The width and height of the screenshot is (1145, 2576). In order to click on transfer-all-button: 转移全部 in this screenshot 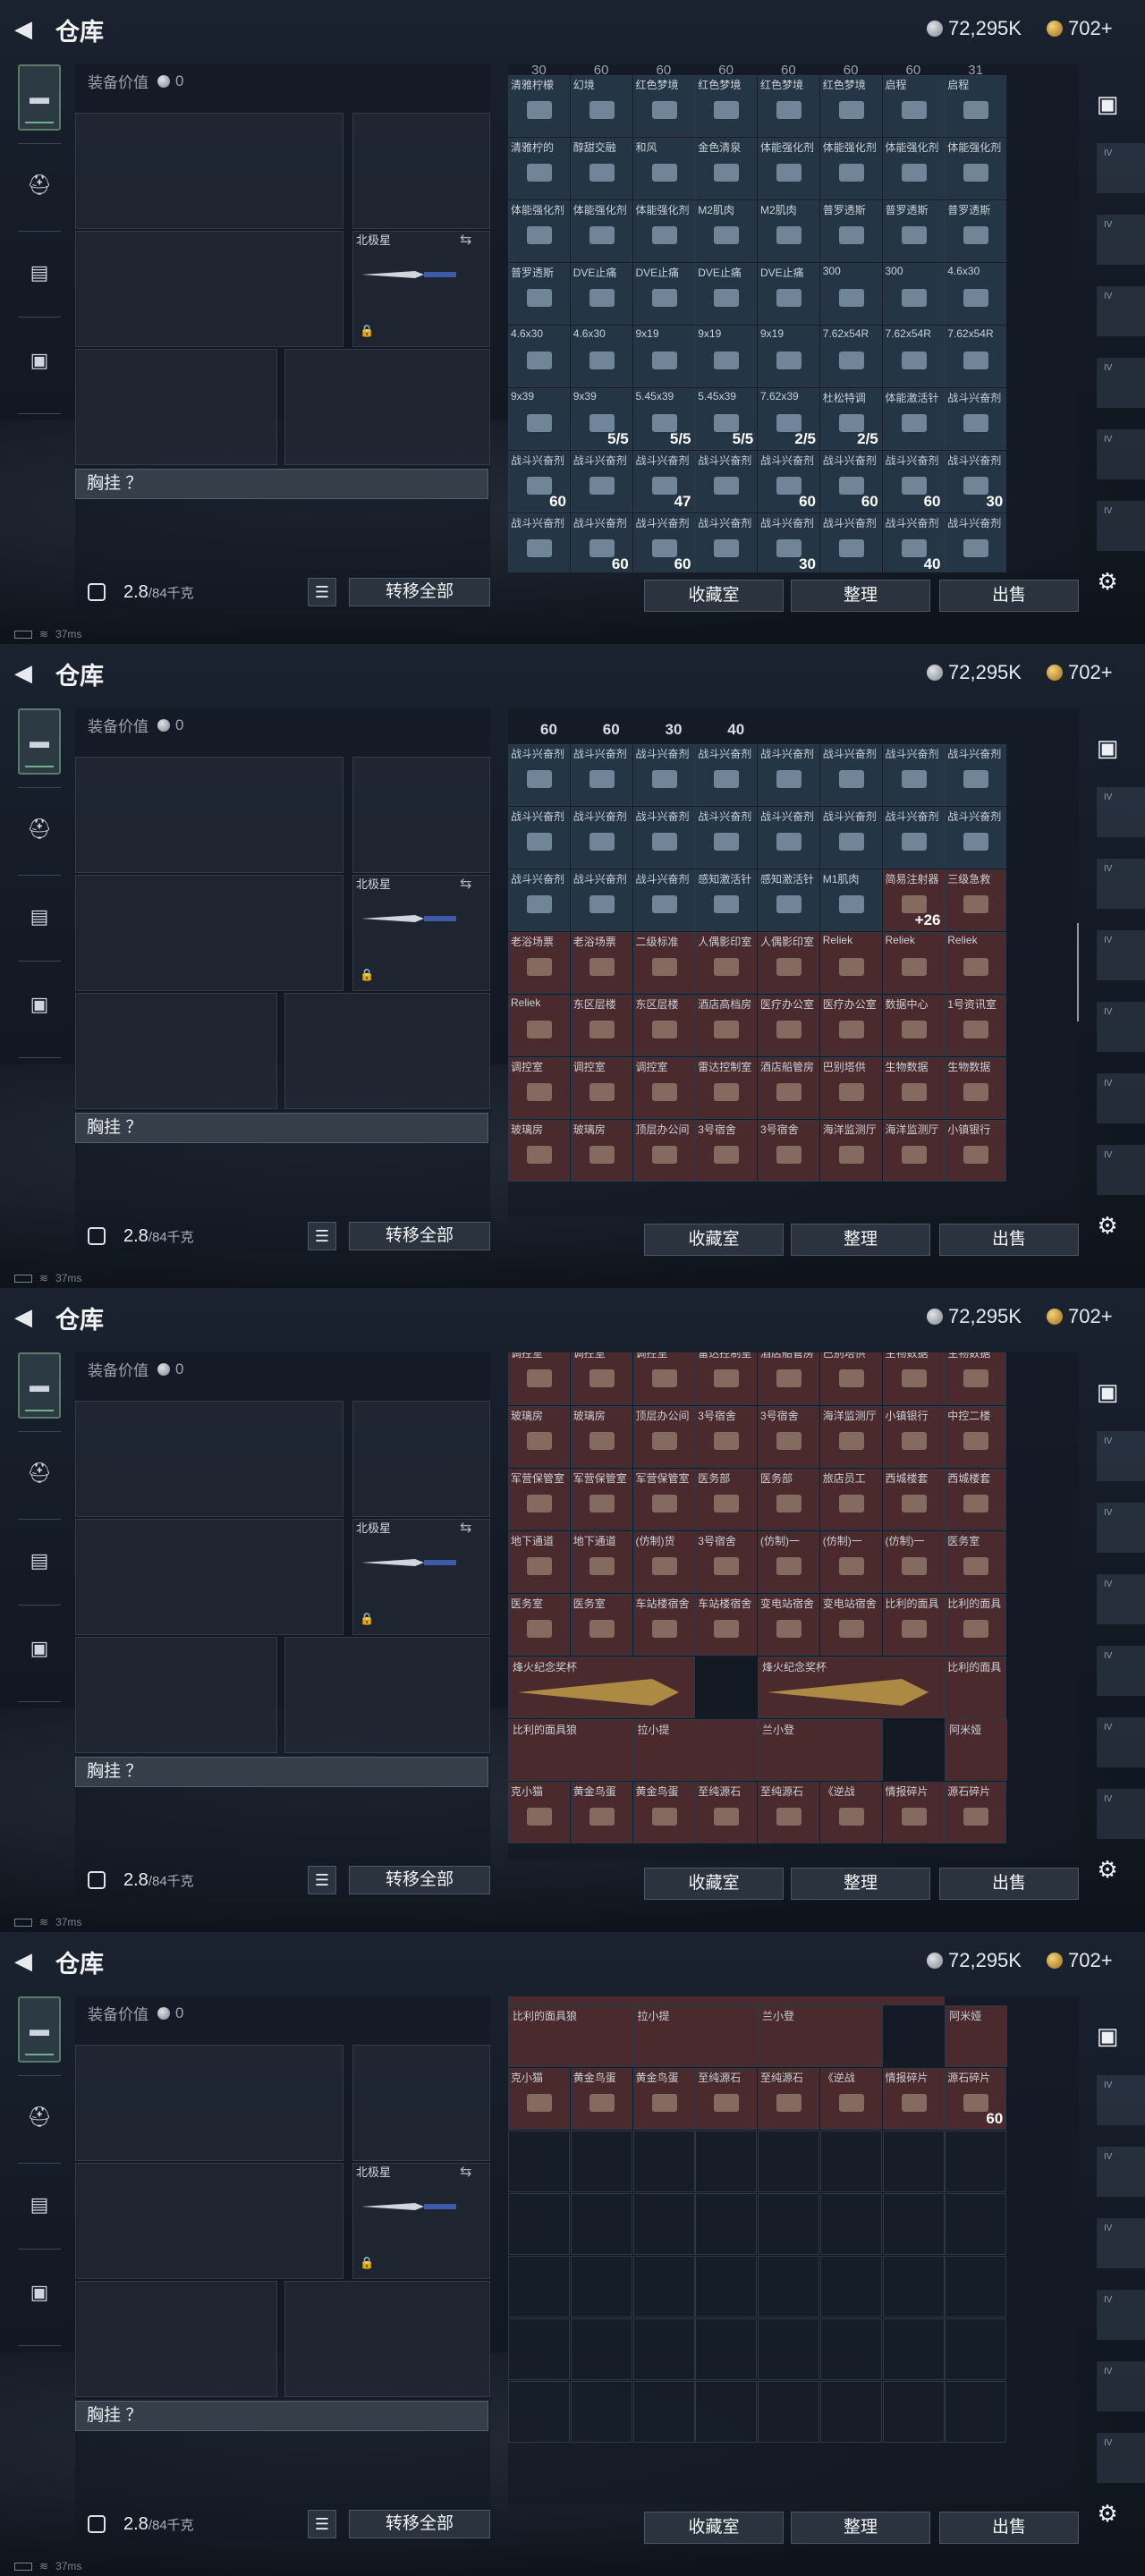, I will do `click(419, 592)`.